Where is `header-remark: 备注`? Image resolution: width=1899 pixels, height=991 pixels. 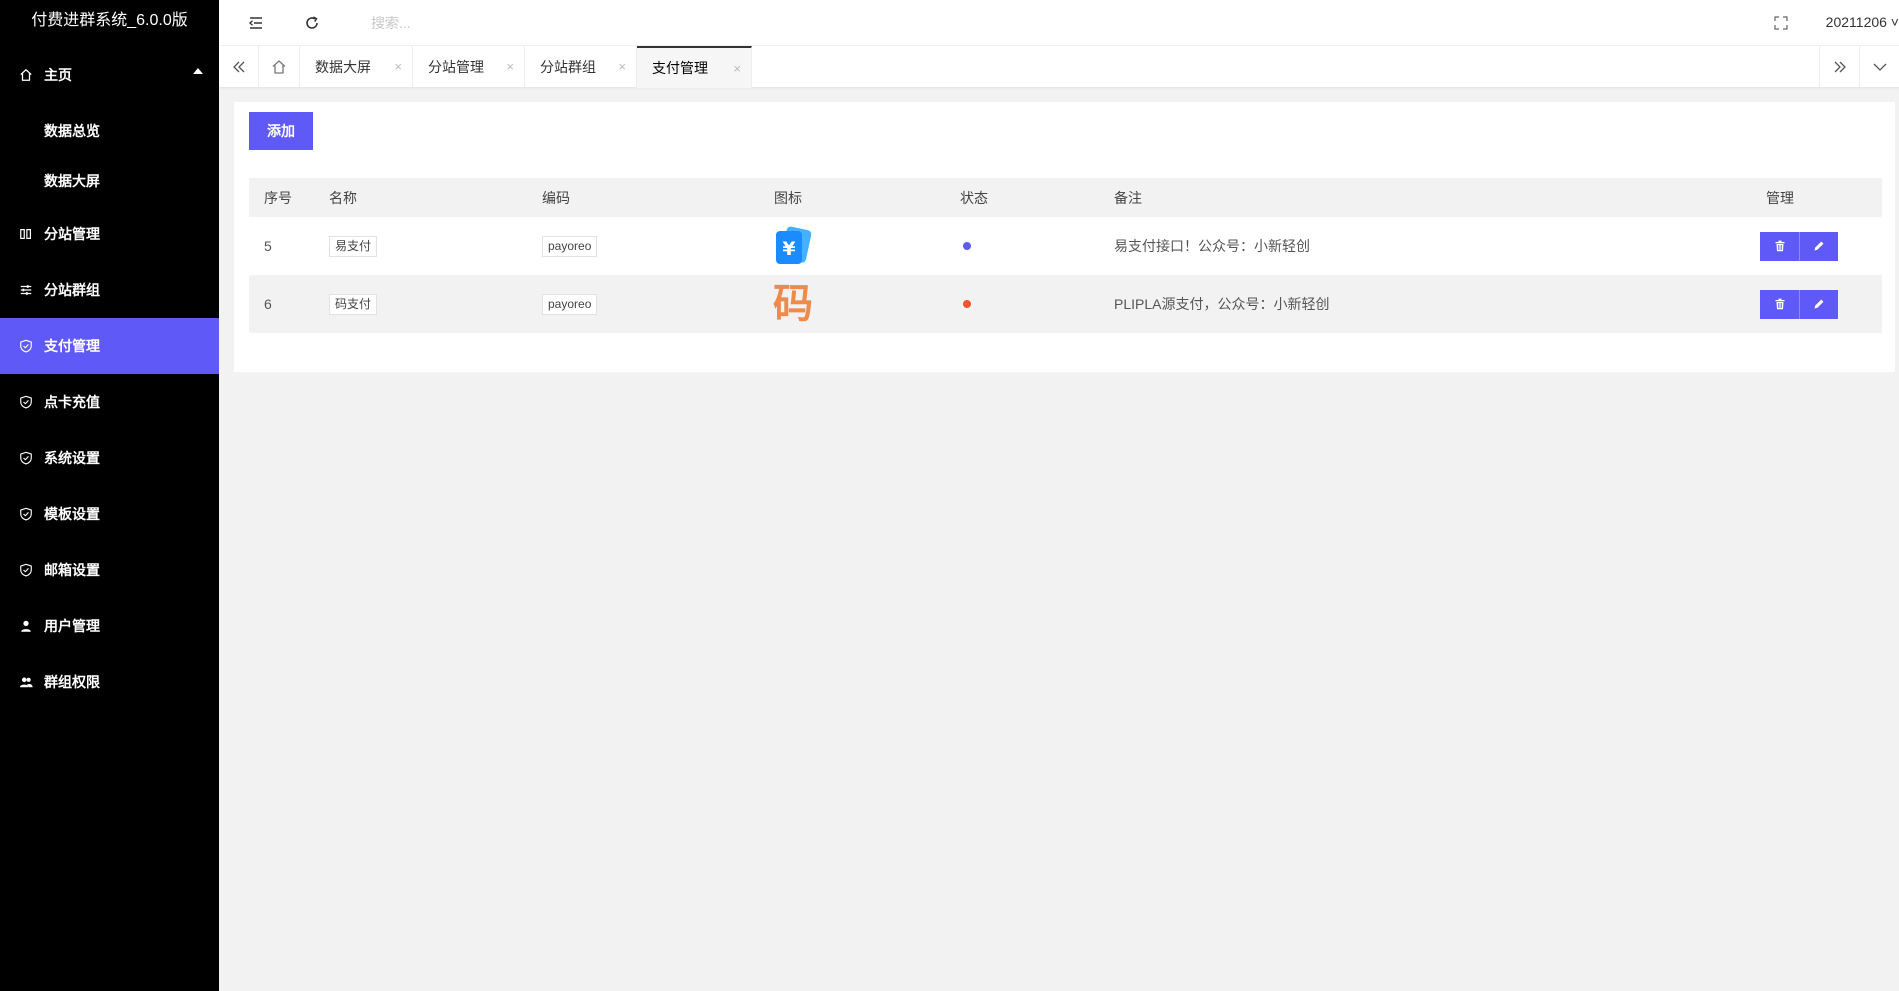
header-remark: 备注 is located at coordinates (1128, 197).